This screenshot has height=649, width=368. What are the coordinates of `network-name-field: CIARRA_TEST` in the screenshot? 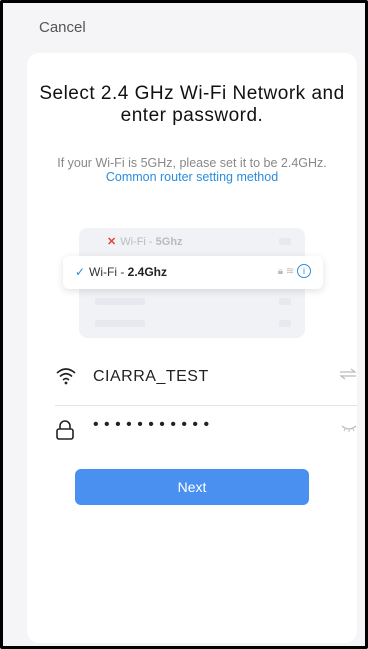 It's located at (206, 378).